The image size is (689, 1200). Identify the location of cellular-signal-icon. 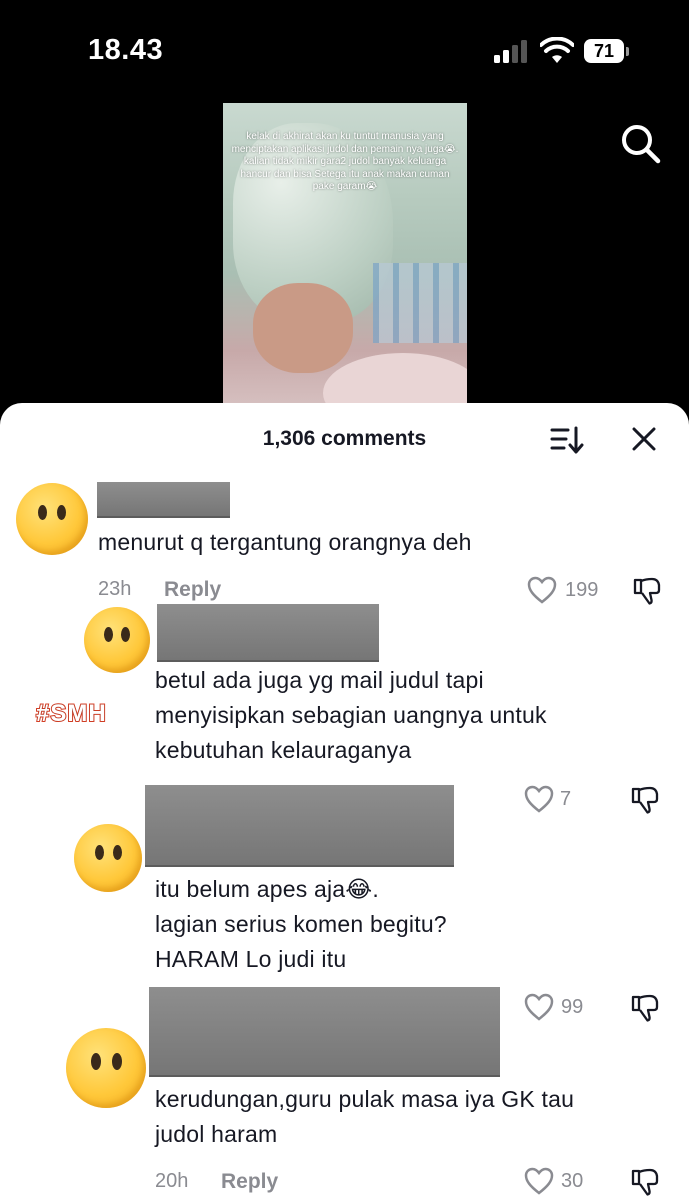
(510, 51).